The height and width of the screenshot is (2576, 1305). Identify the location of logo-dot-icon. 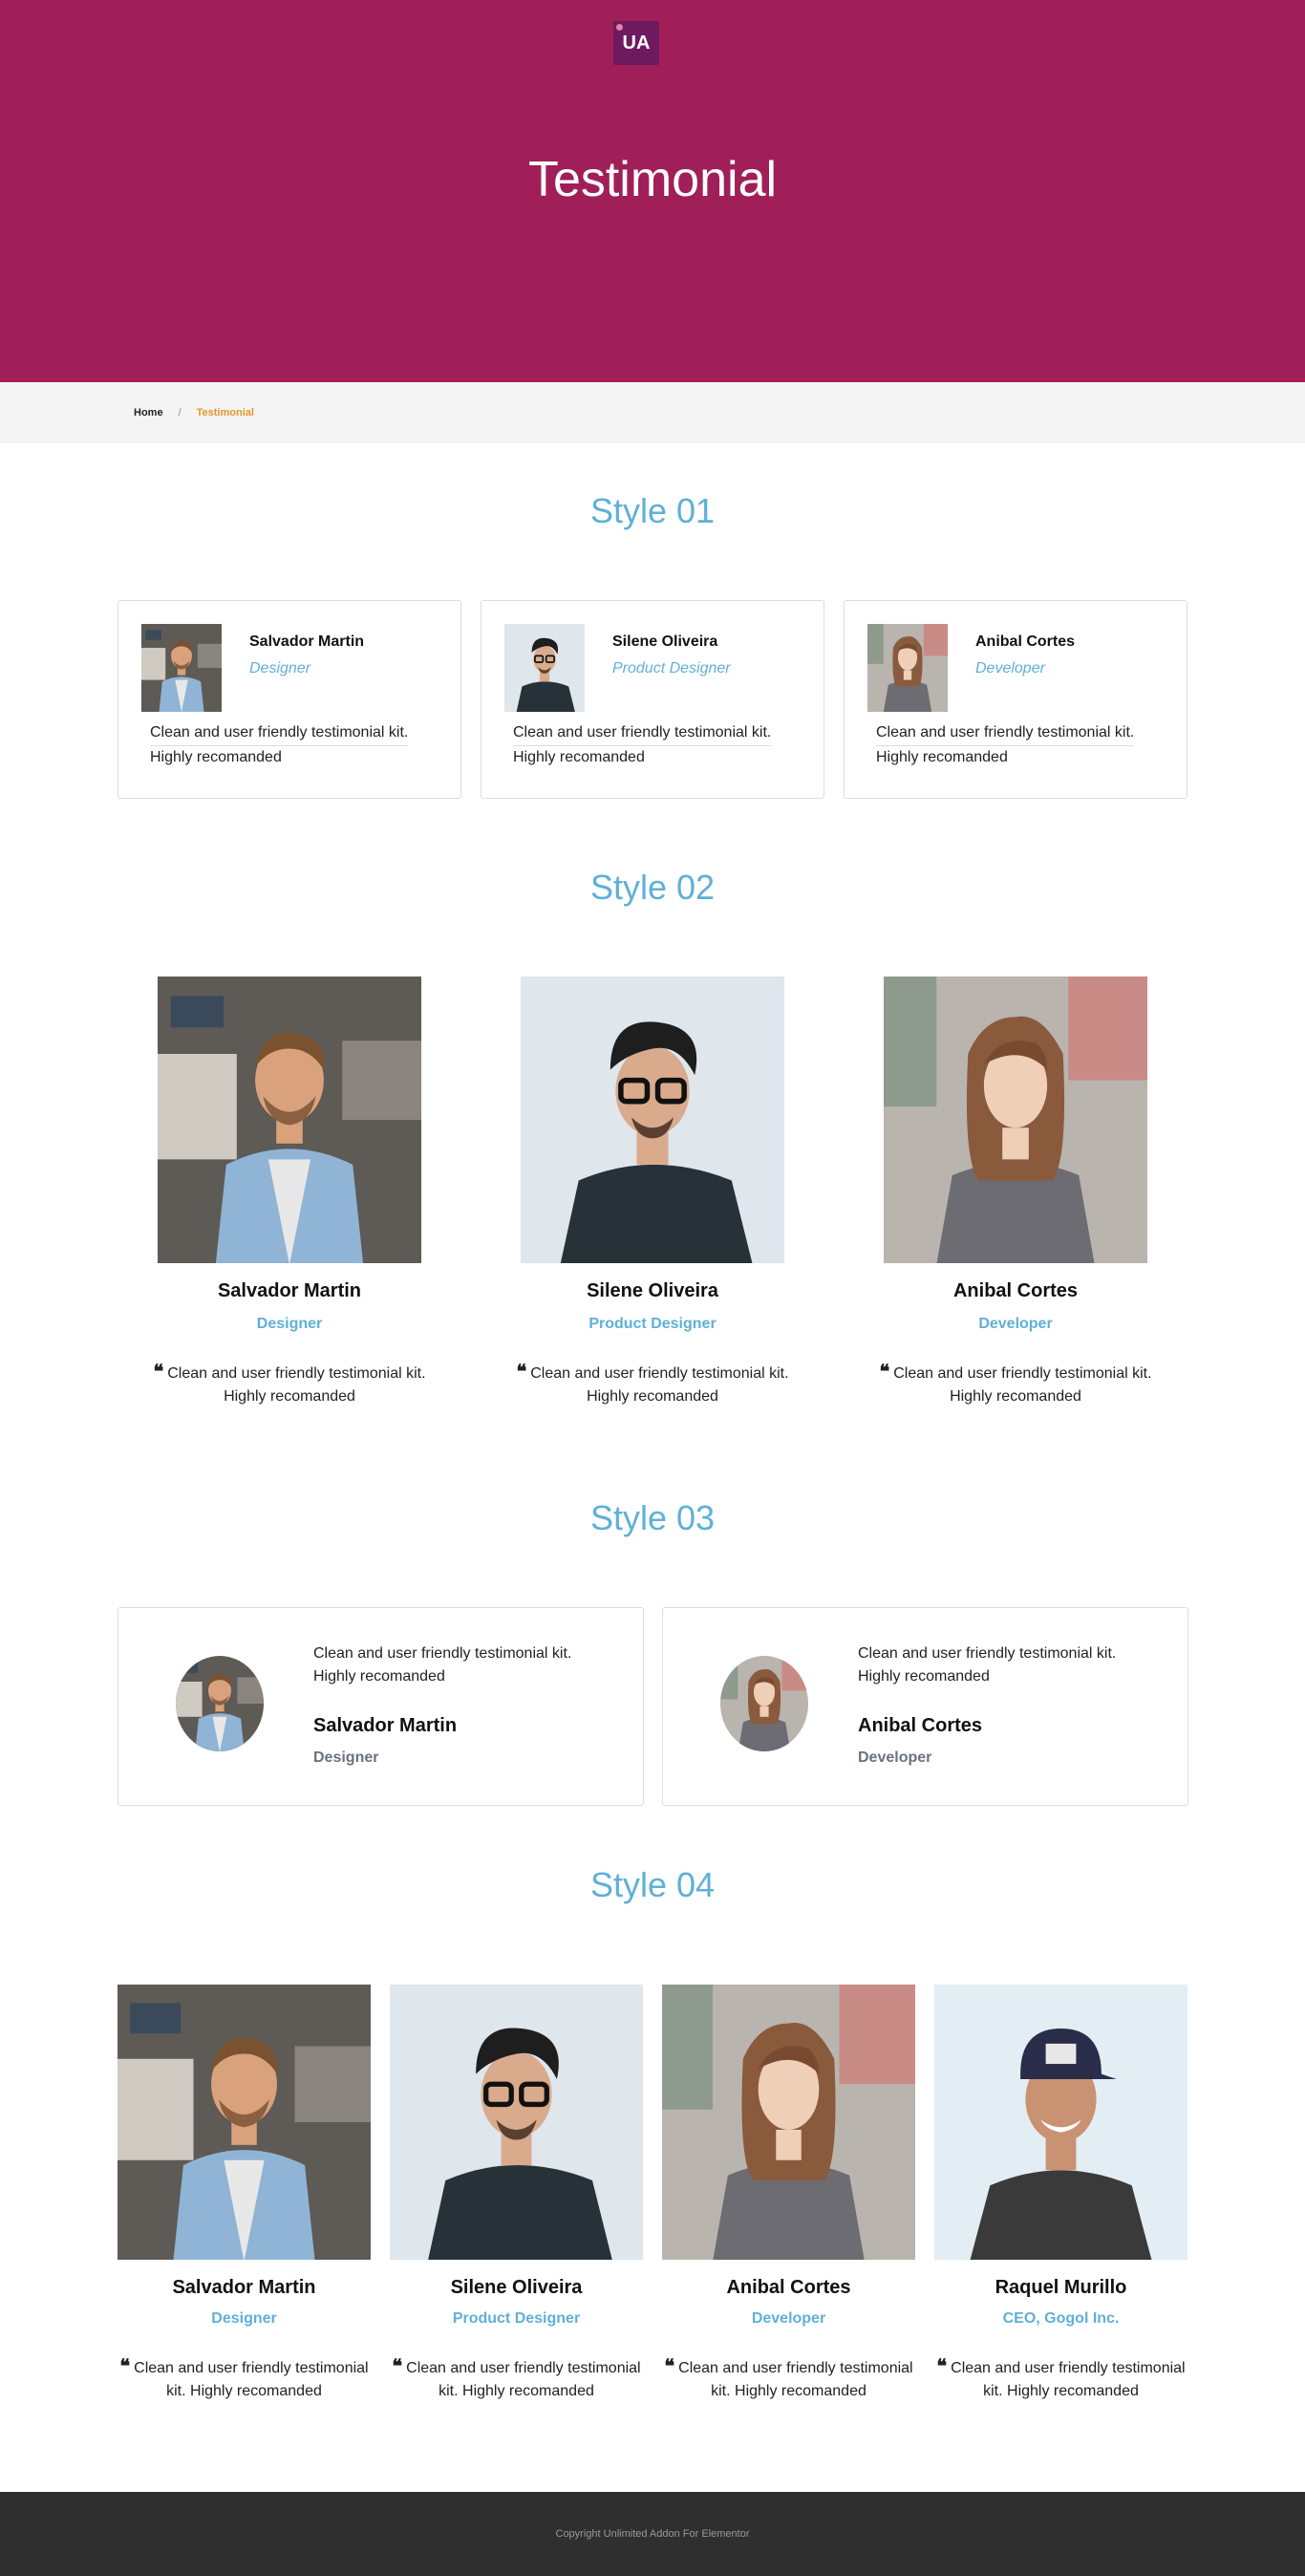
(619, 27).